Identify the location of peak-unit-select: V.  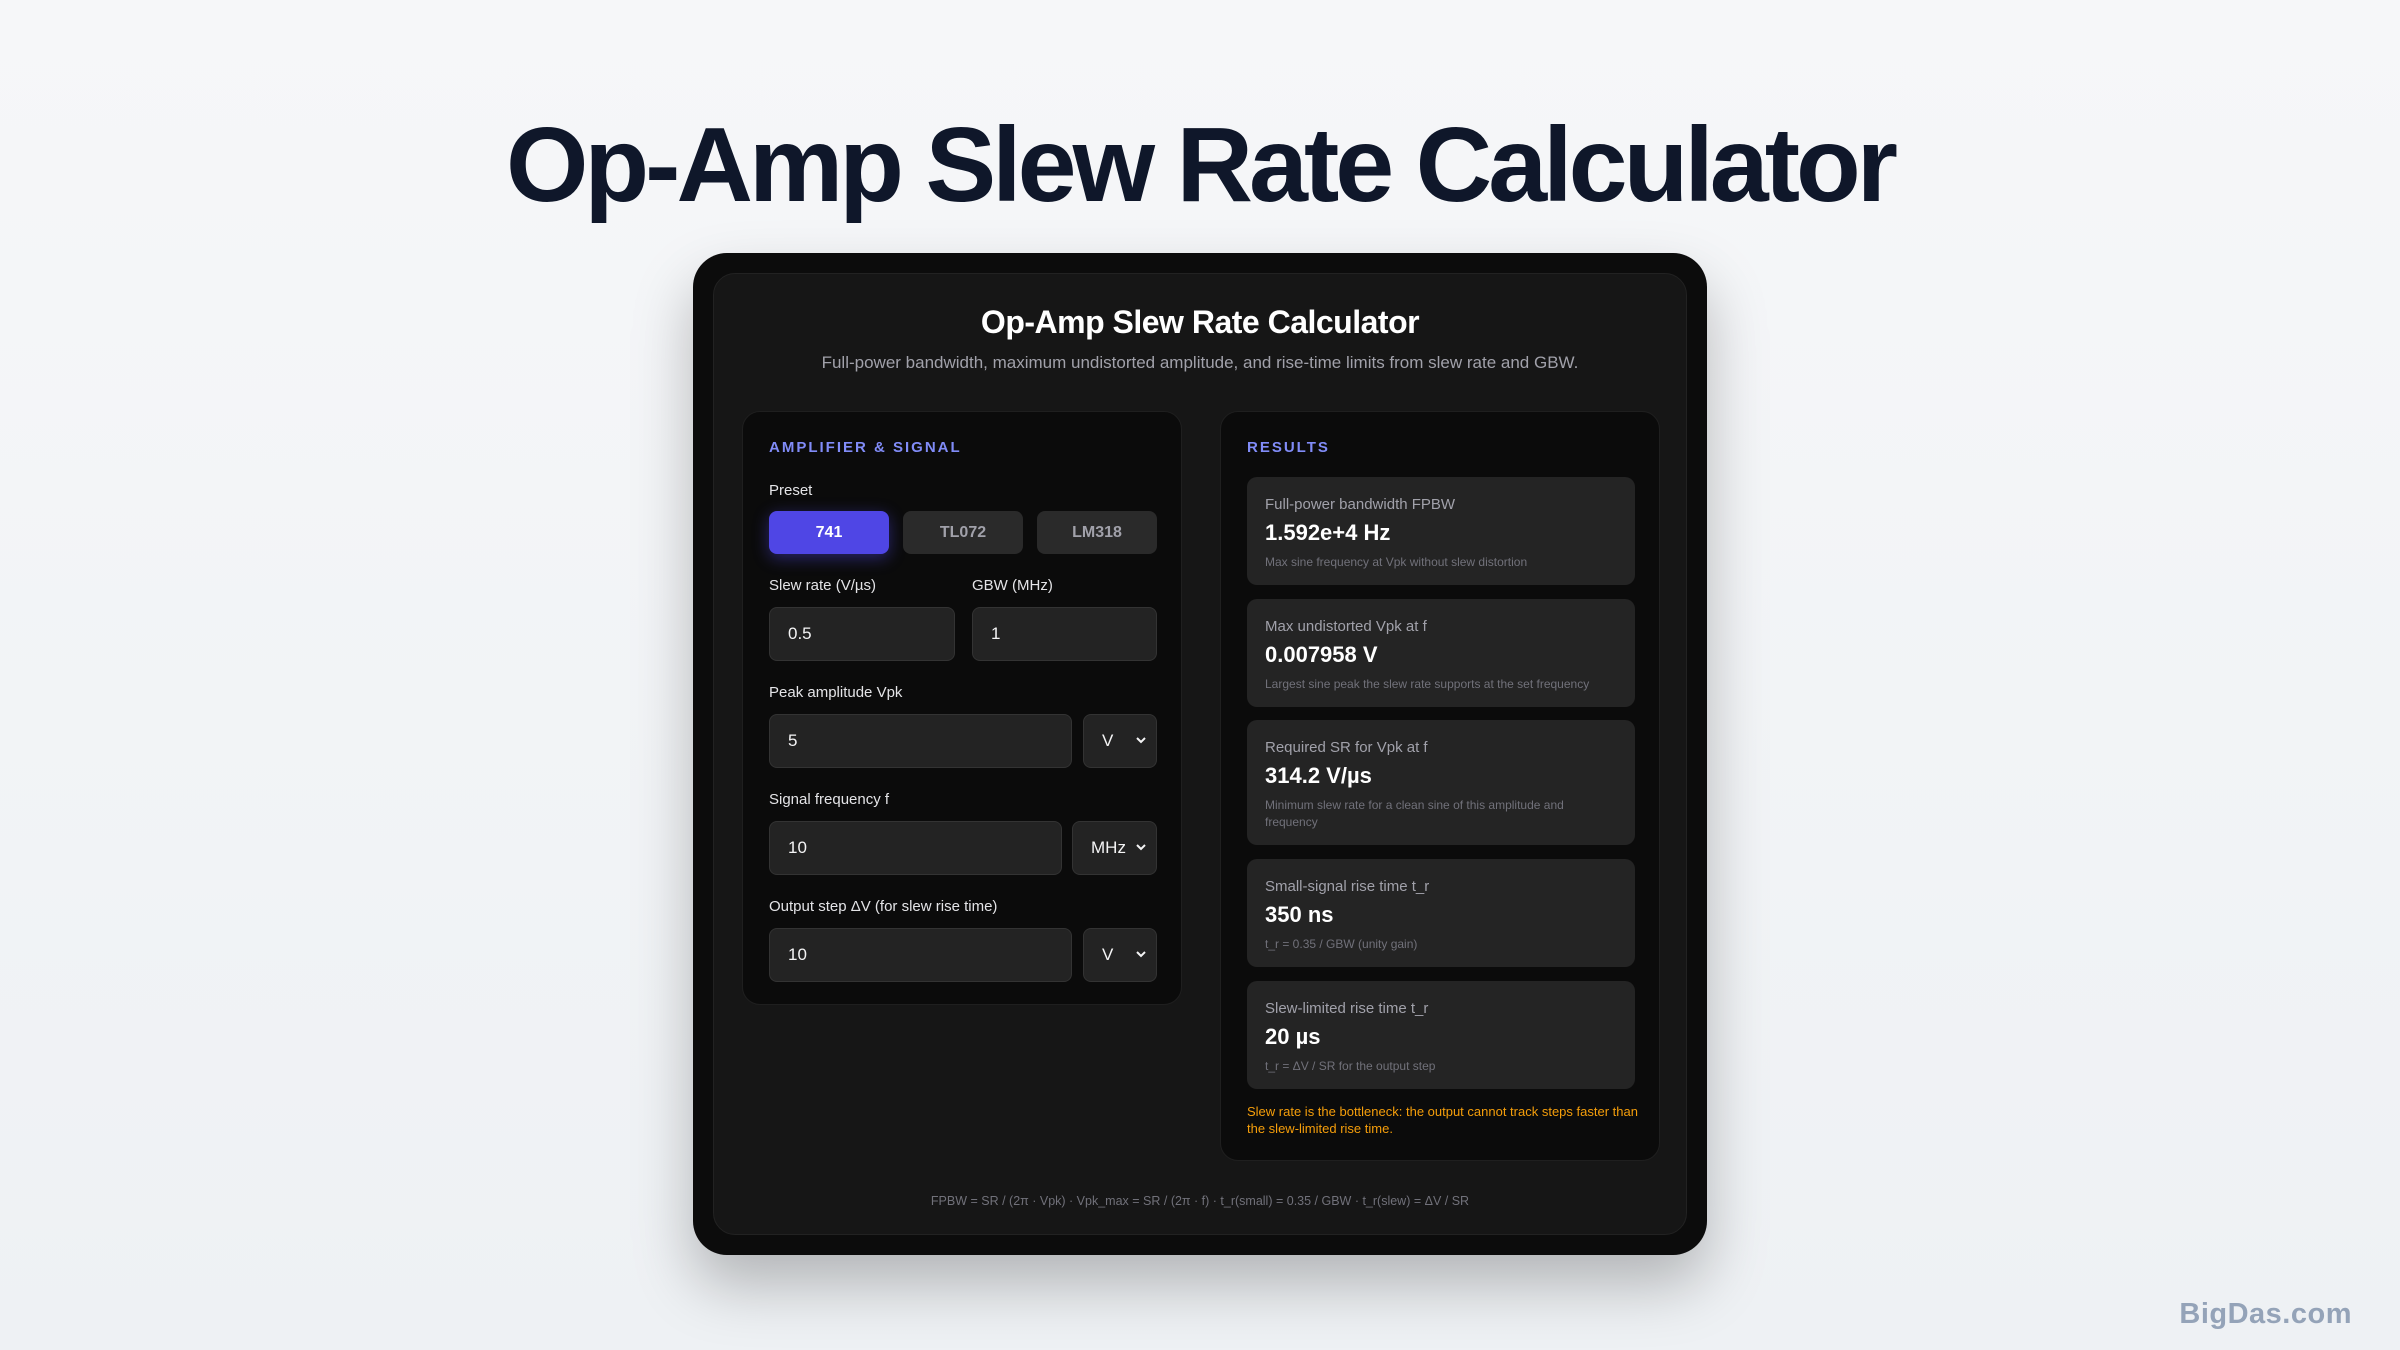
(1120, 741).